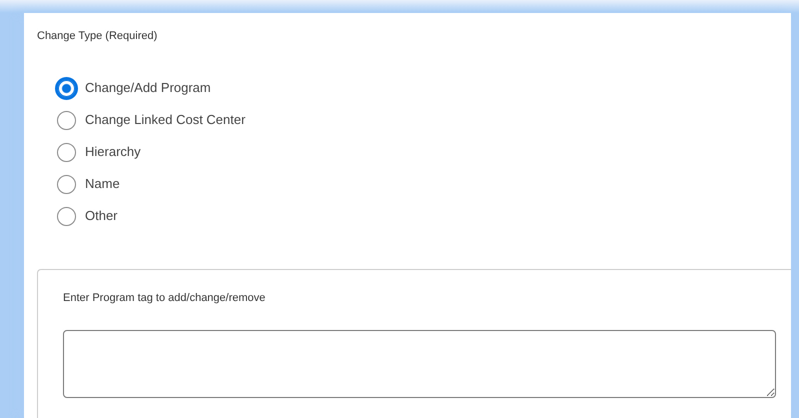  Describe the element at coordinates (101, 216) in the screenshot. I see `option-label: Other` at that location.